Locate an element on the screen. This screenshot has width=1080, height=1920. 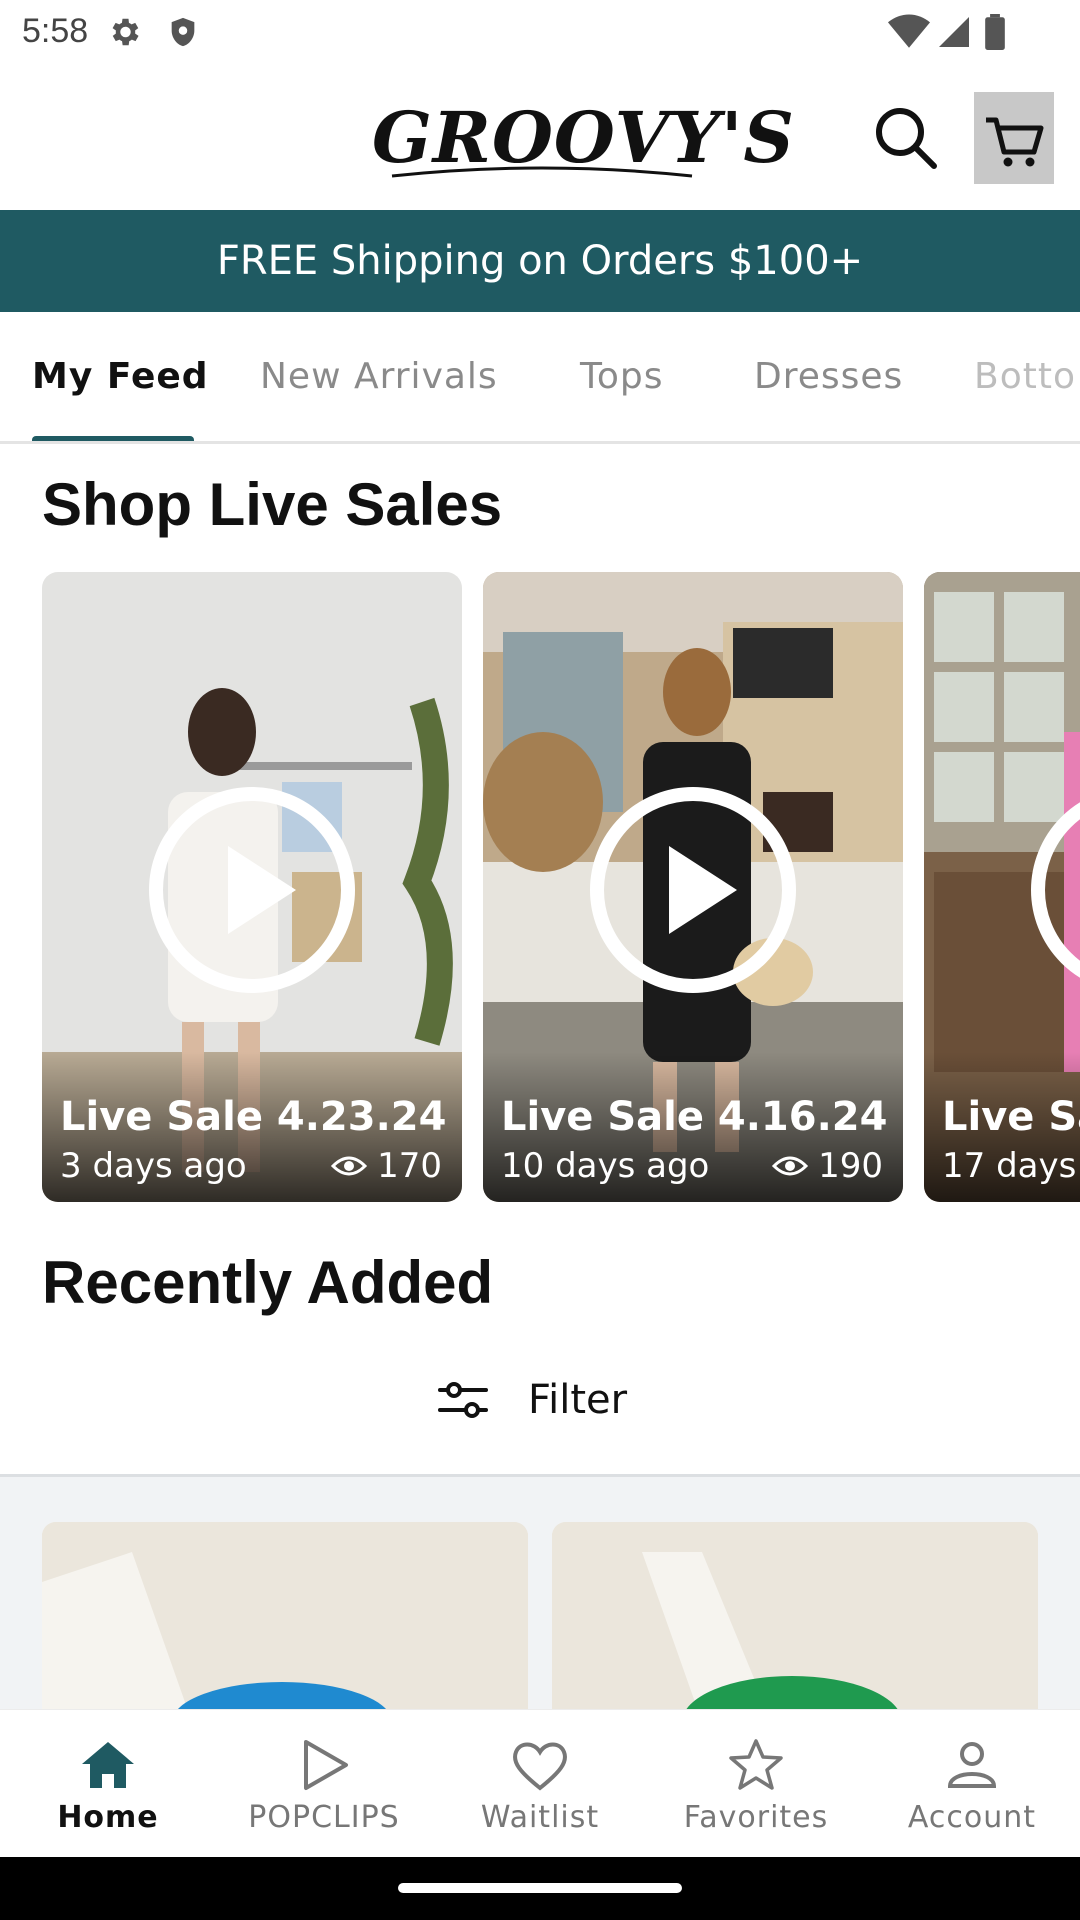
live-sale-age: 17 days is located at coordinates (1009, 1166).